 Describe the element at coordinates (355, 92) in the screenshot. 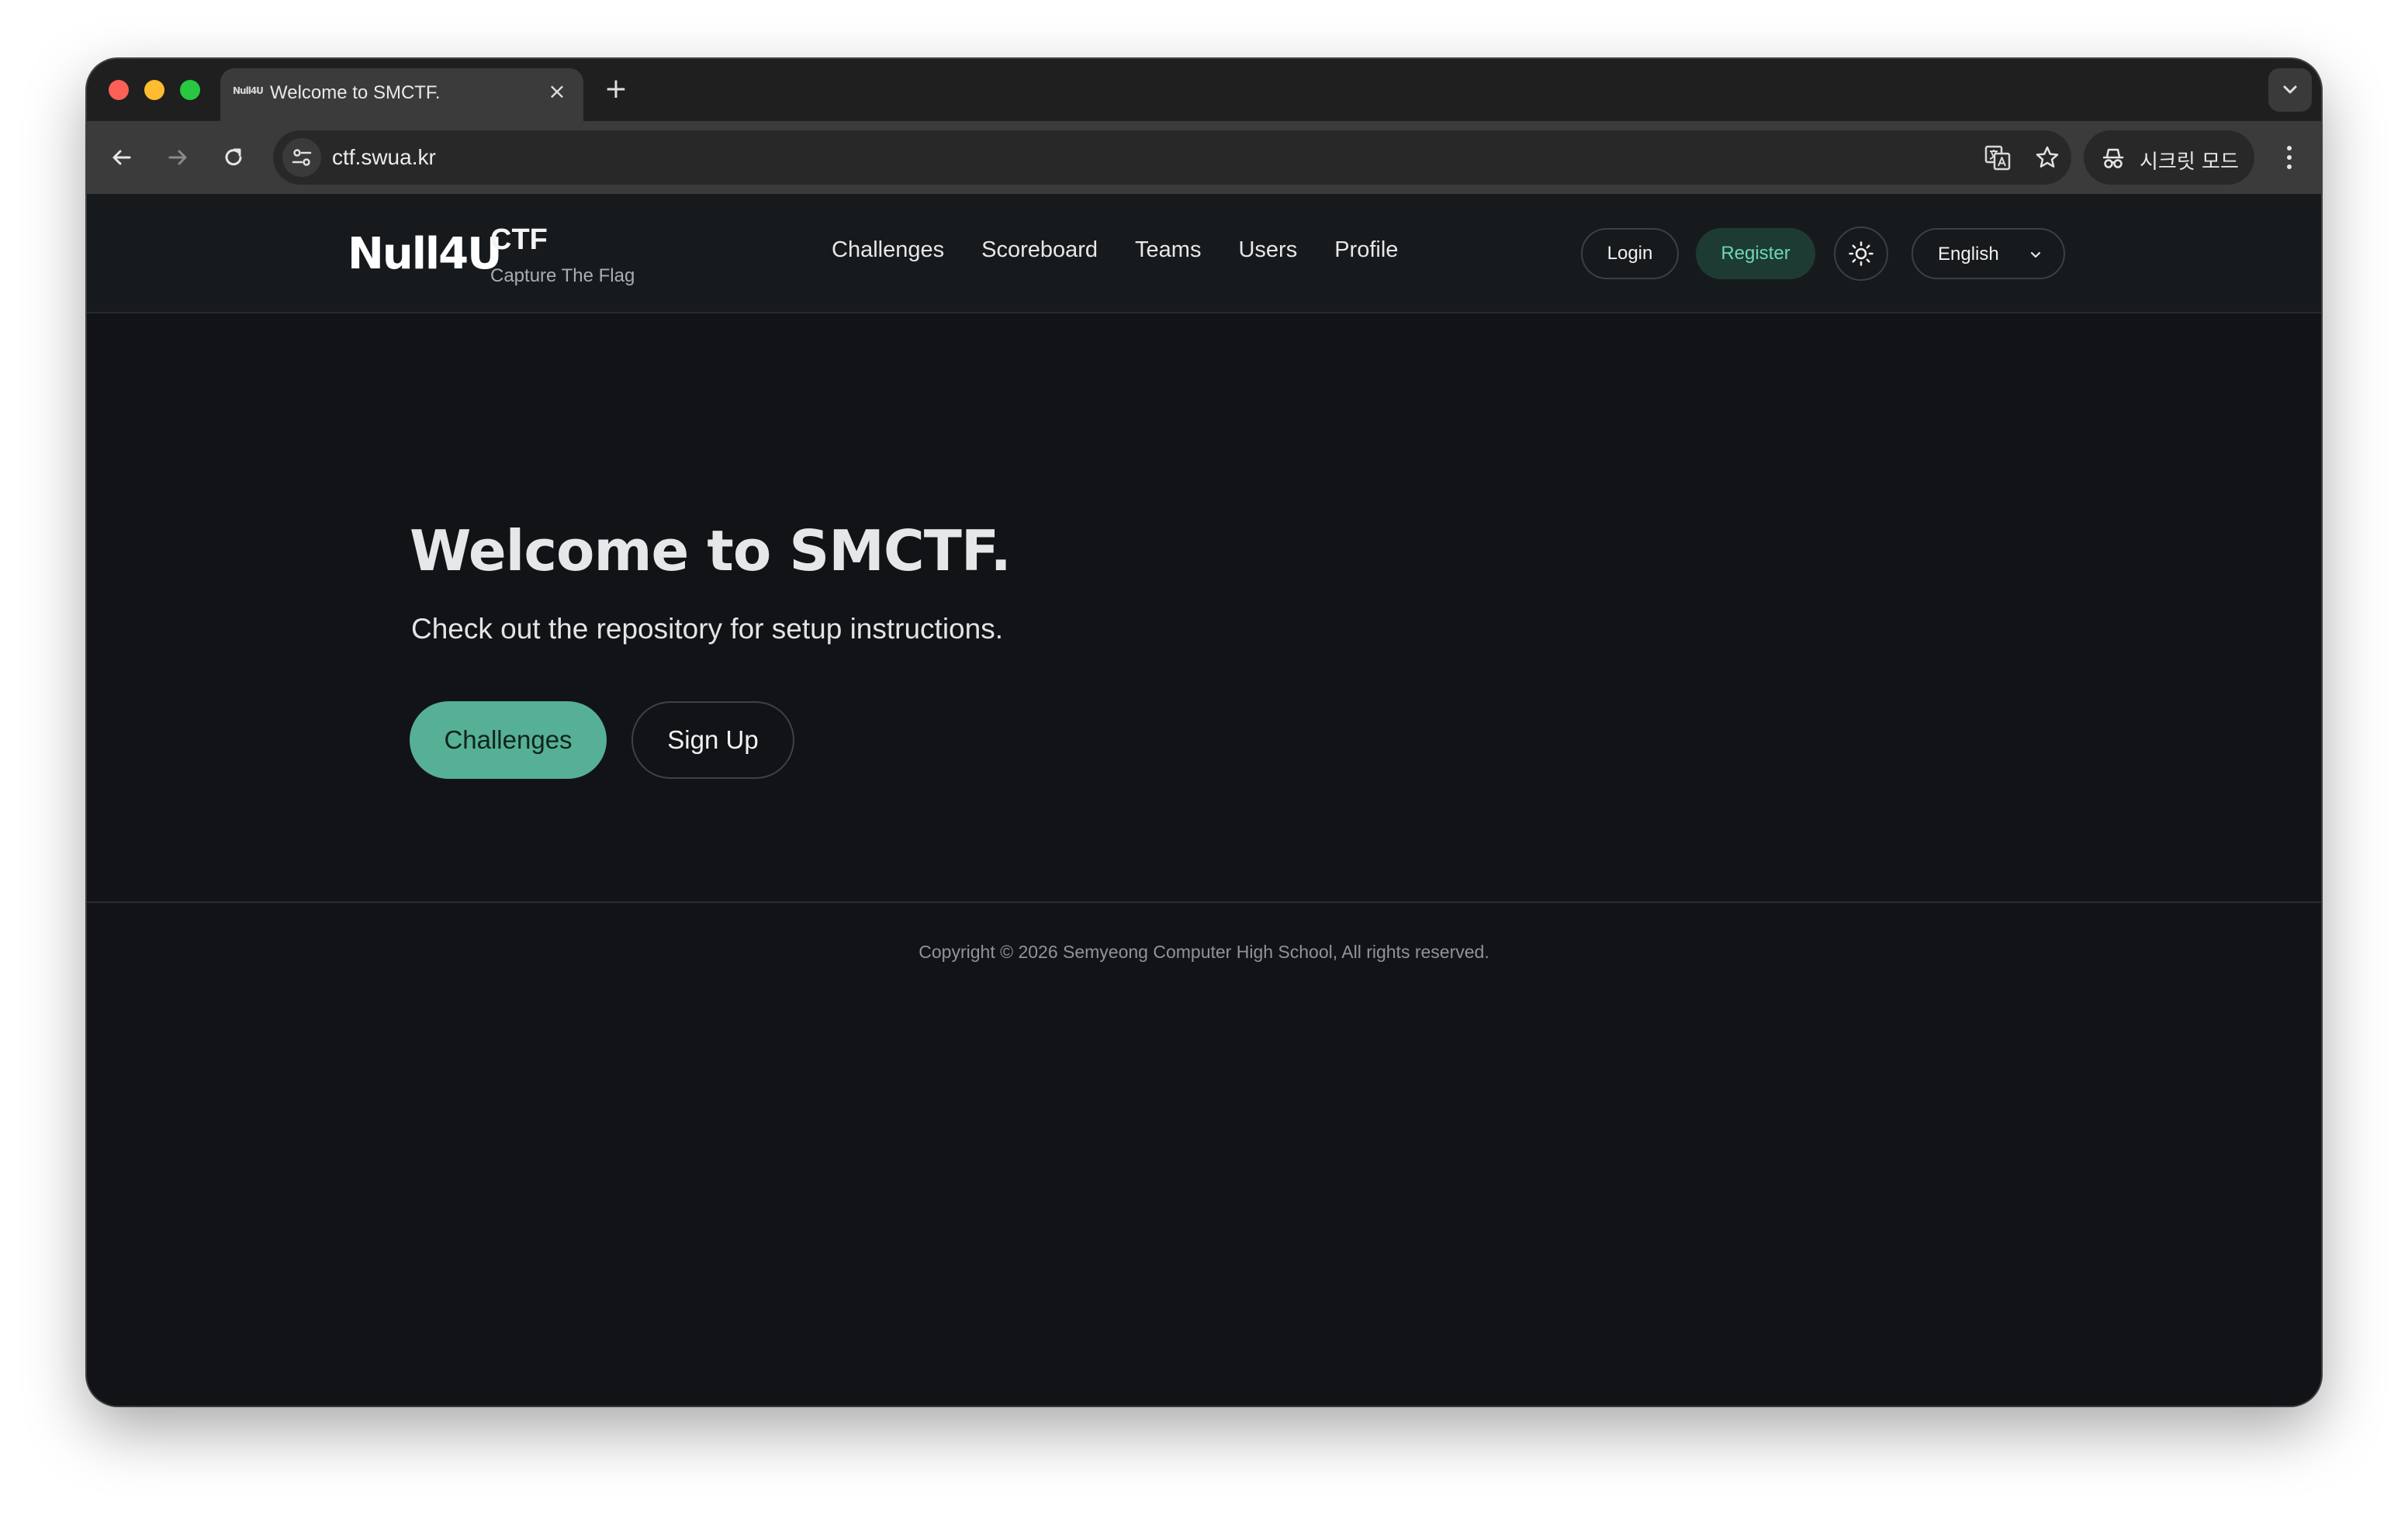

I see `tab-title: Welcome to SMCTF.` at that location.